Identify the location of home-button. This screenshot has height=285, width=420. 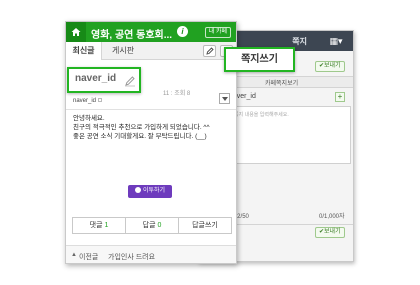
(76, 32).